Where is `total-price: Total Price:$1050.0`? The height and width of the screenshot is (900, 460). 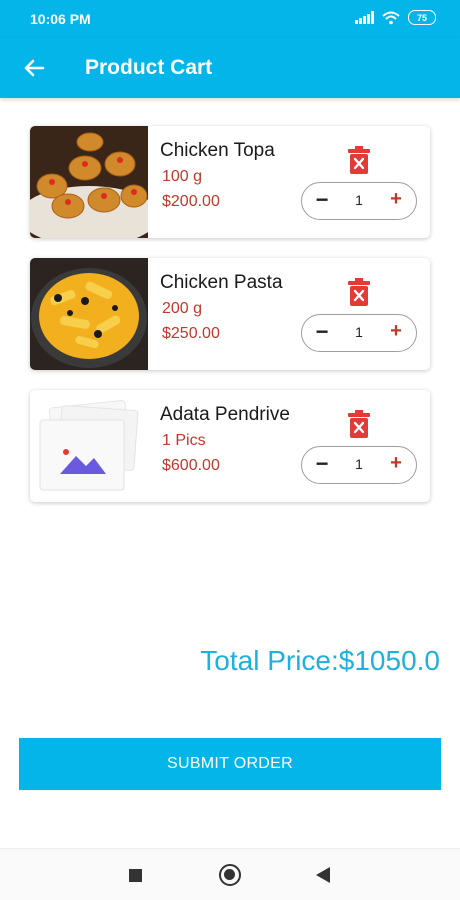 total-price: Total Price:$1050.0 is located at coordinates (320, 660).